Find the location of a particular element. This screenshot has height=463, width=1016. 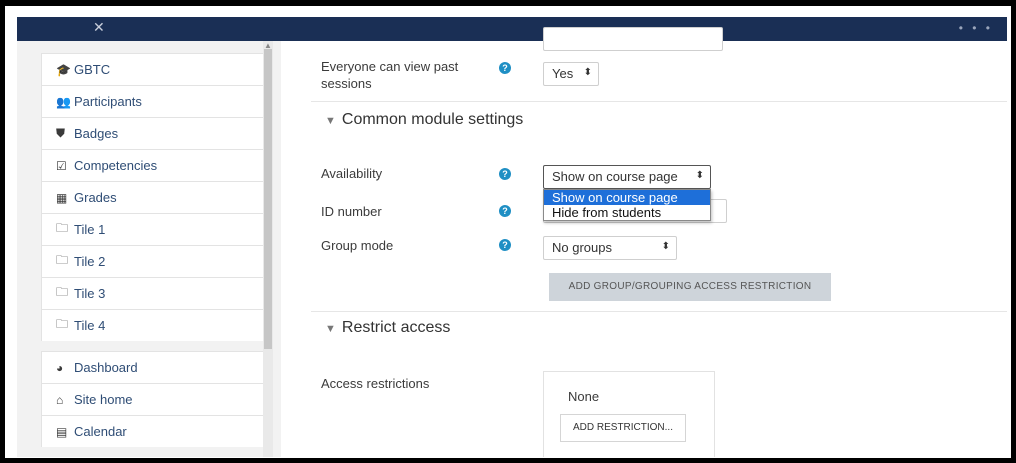

group-mode-label: Group mode is located at coordinates (357, 245).